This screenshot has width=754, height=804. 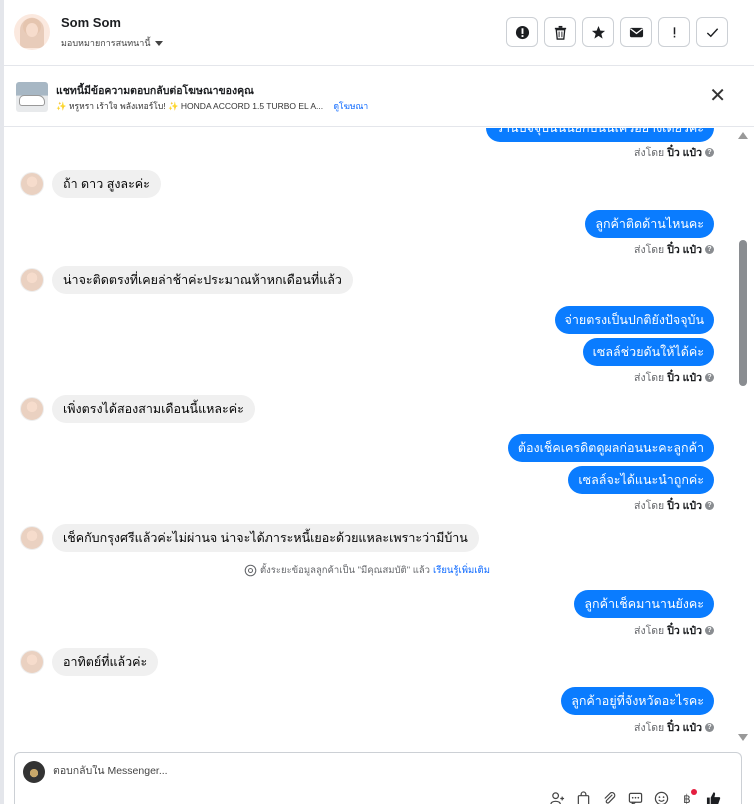 I want to click on incoming-message-row: เพิ่งตรงได้สองสามเดือนนี้แหละค่ะ, so click(x=137, y=409).